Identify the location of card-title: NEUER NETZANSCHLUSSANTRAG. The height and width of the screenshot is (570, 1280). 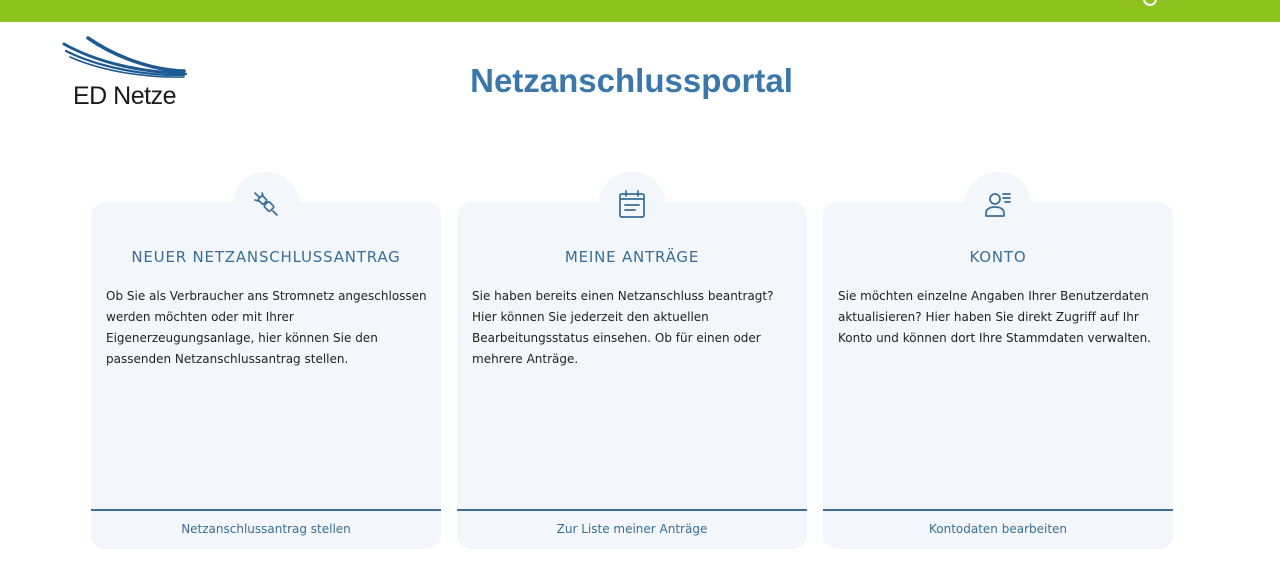
(266, 257).